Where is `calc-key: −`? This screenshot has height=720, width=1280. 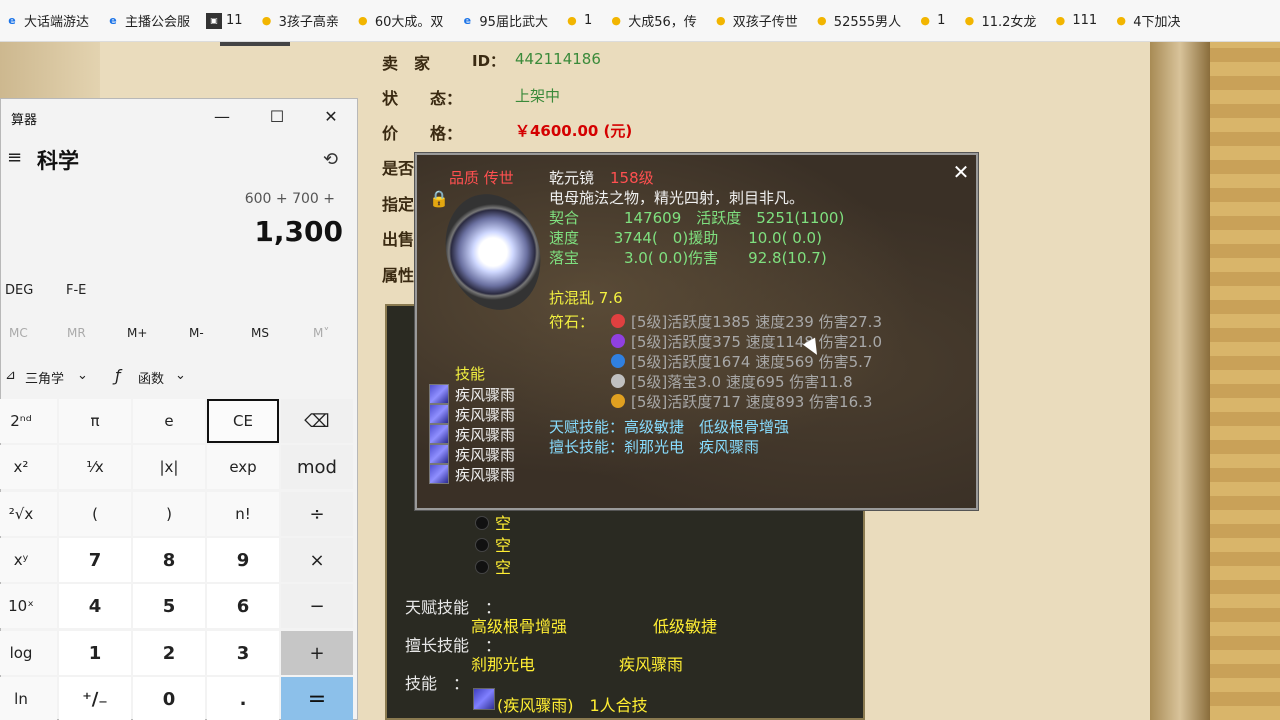
calc-key: − is located at coordinates (317, 606).